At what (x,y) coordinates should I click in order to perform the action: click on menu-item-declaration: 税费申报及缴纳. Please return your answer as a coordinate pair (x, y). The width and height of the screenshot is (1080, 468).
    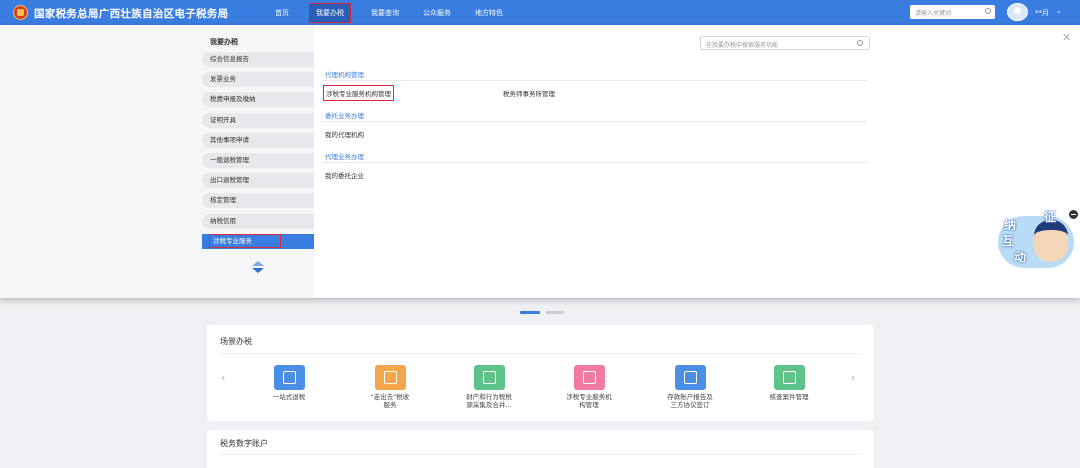
    Looking at the image, I should click on (258, 100).